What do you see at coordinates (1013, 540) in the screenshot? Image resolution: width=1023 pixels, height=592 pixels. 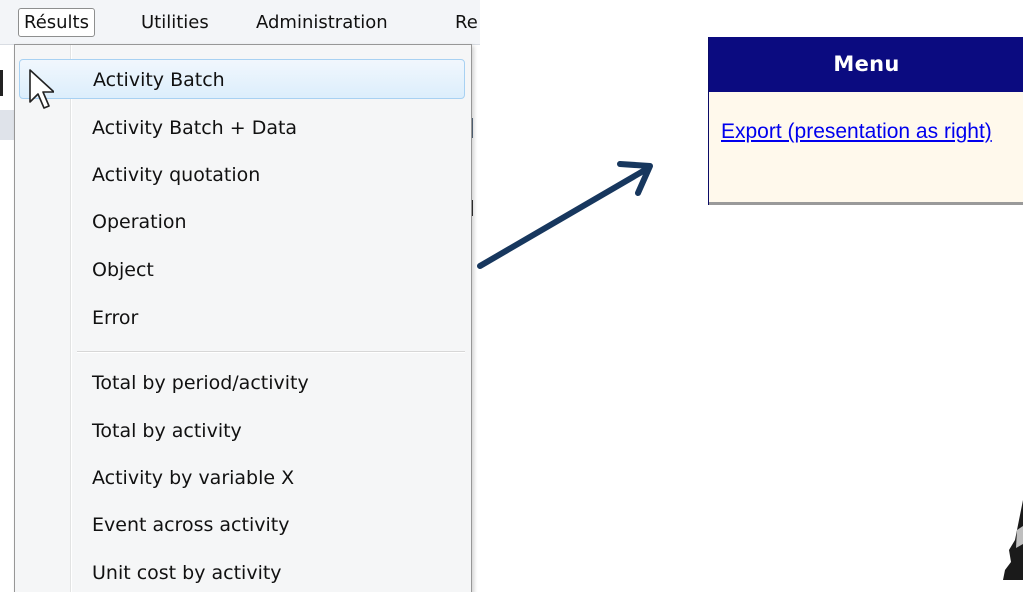 I see `partial-photo` at bounding box center [1013, 540].